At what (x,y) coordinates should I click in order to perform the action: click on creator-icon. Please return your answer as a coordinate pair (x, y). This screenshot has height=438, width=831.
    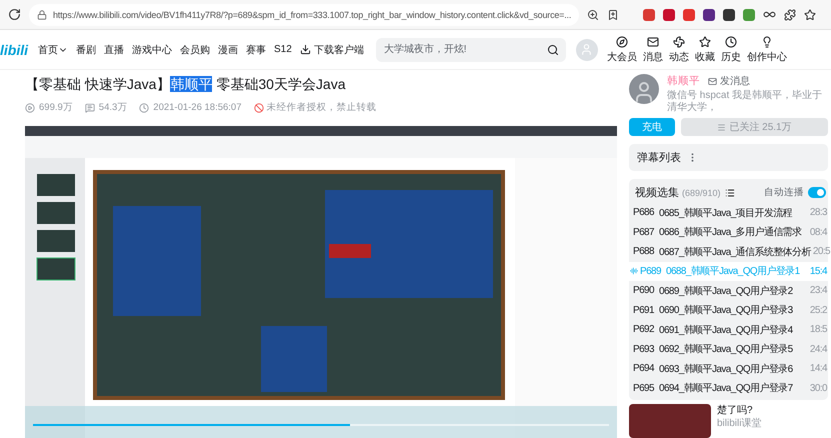
    Looking at the image, I should click on (766, 42).